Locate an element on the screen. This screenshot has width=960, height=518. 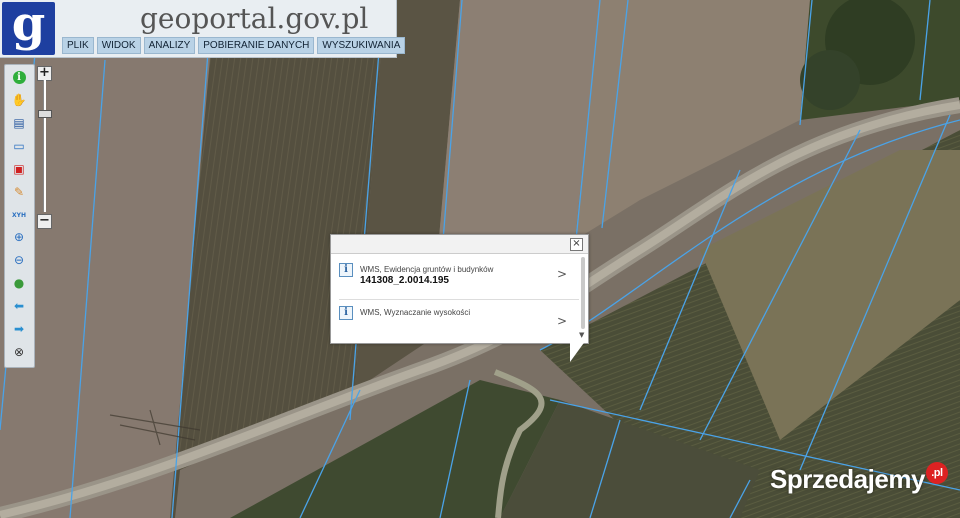
select-object-icon: ▣ is located at coordinates (19, 169).